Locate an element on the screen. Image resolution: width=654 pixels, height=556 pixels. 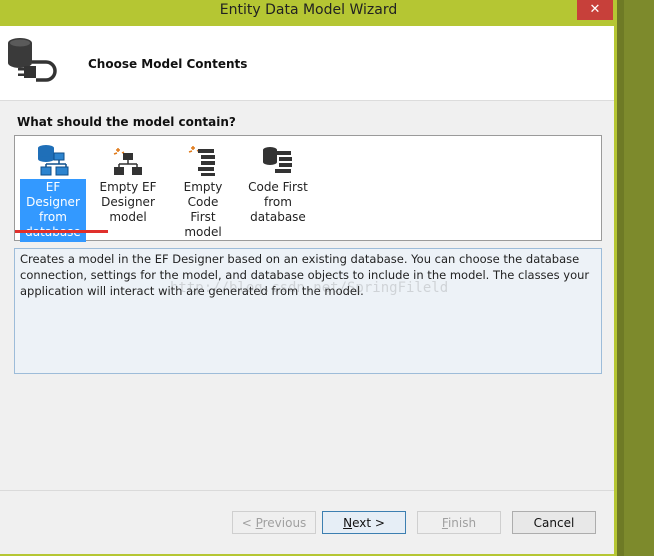
selection-highlight-underline is located at coordinates (61, 231).